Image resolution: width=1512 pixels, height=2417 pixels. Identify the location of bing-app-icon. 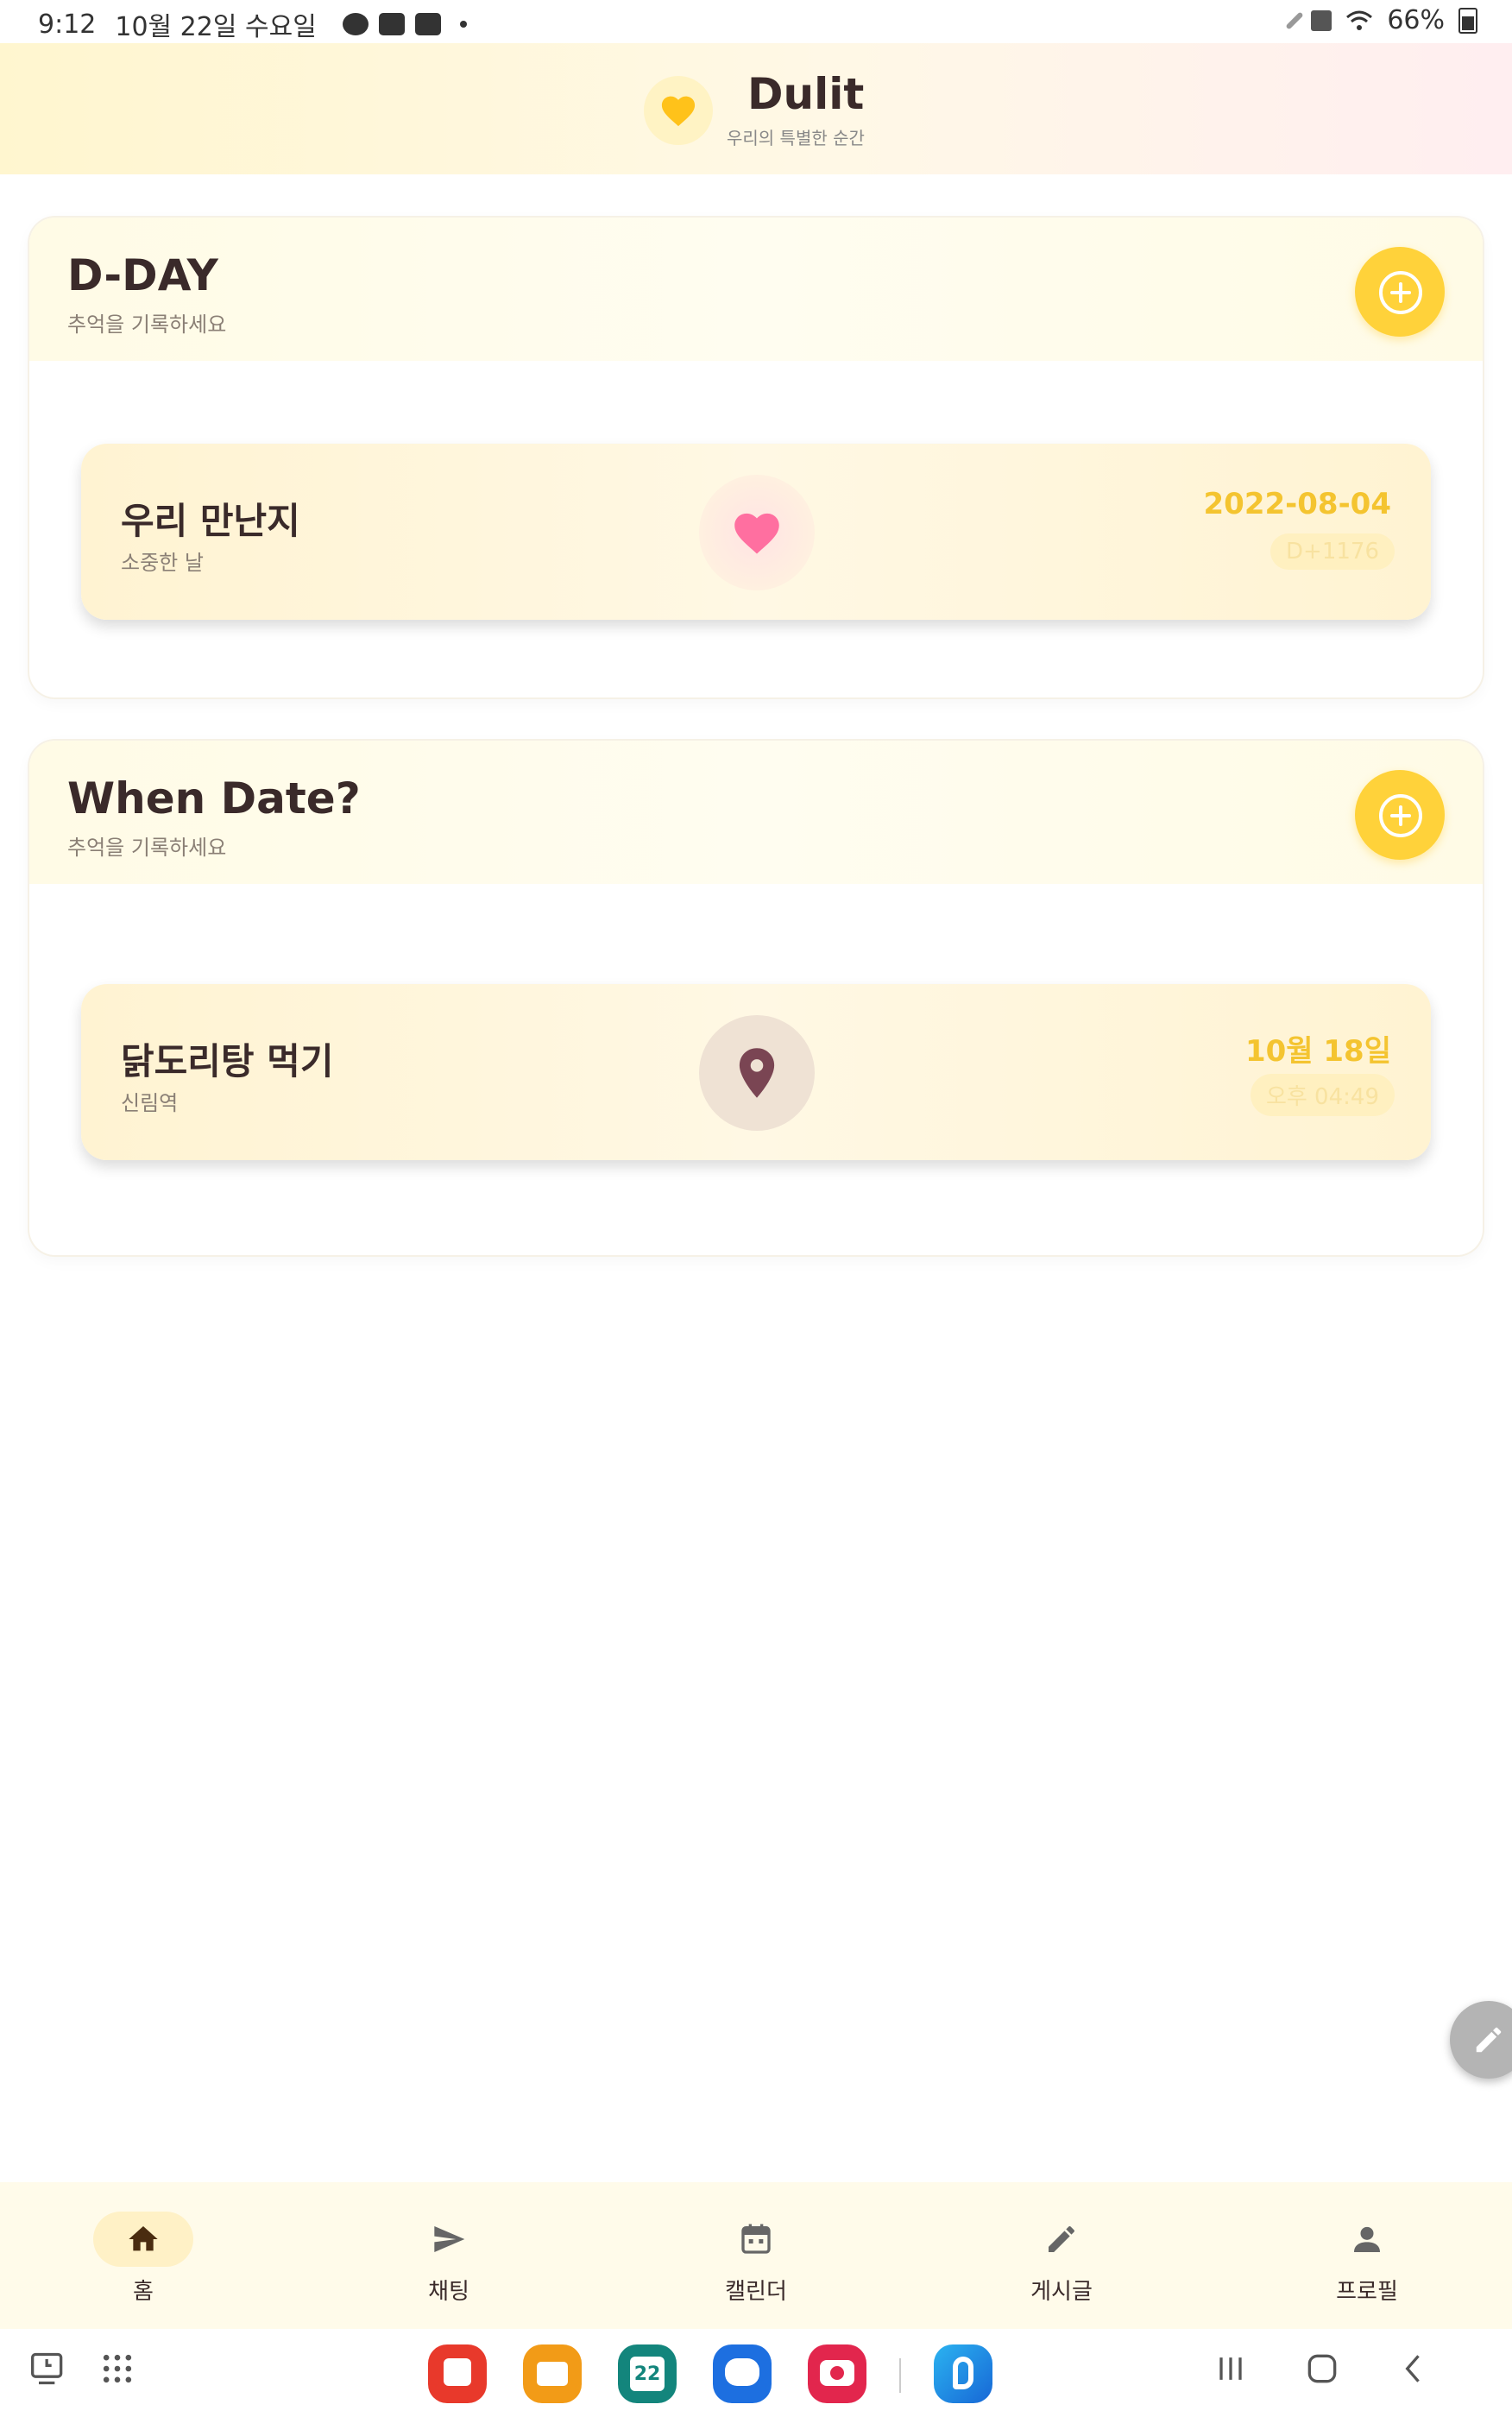
(963, 2373).